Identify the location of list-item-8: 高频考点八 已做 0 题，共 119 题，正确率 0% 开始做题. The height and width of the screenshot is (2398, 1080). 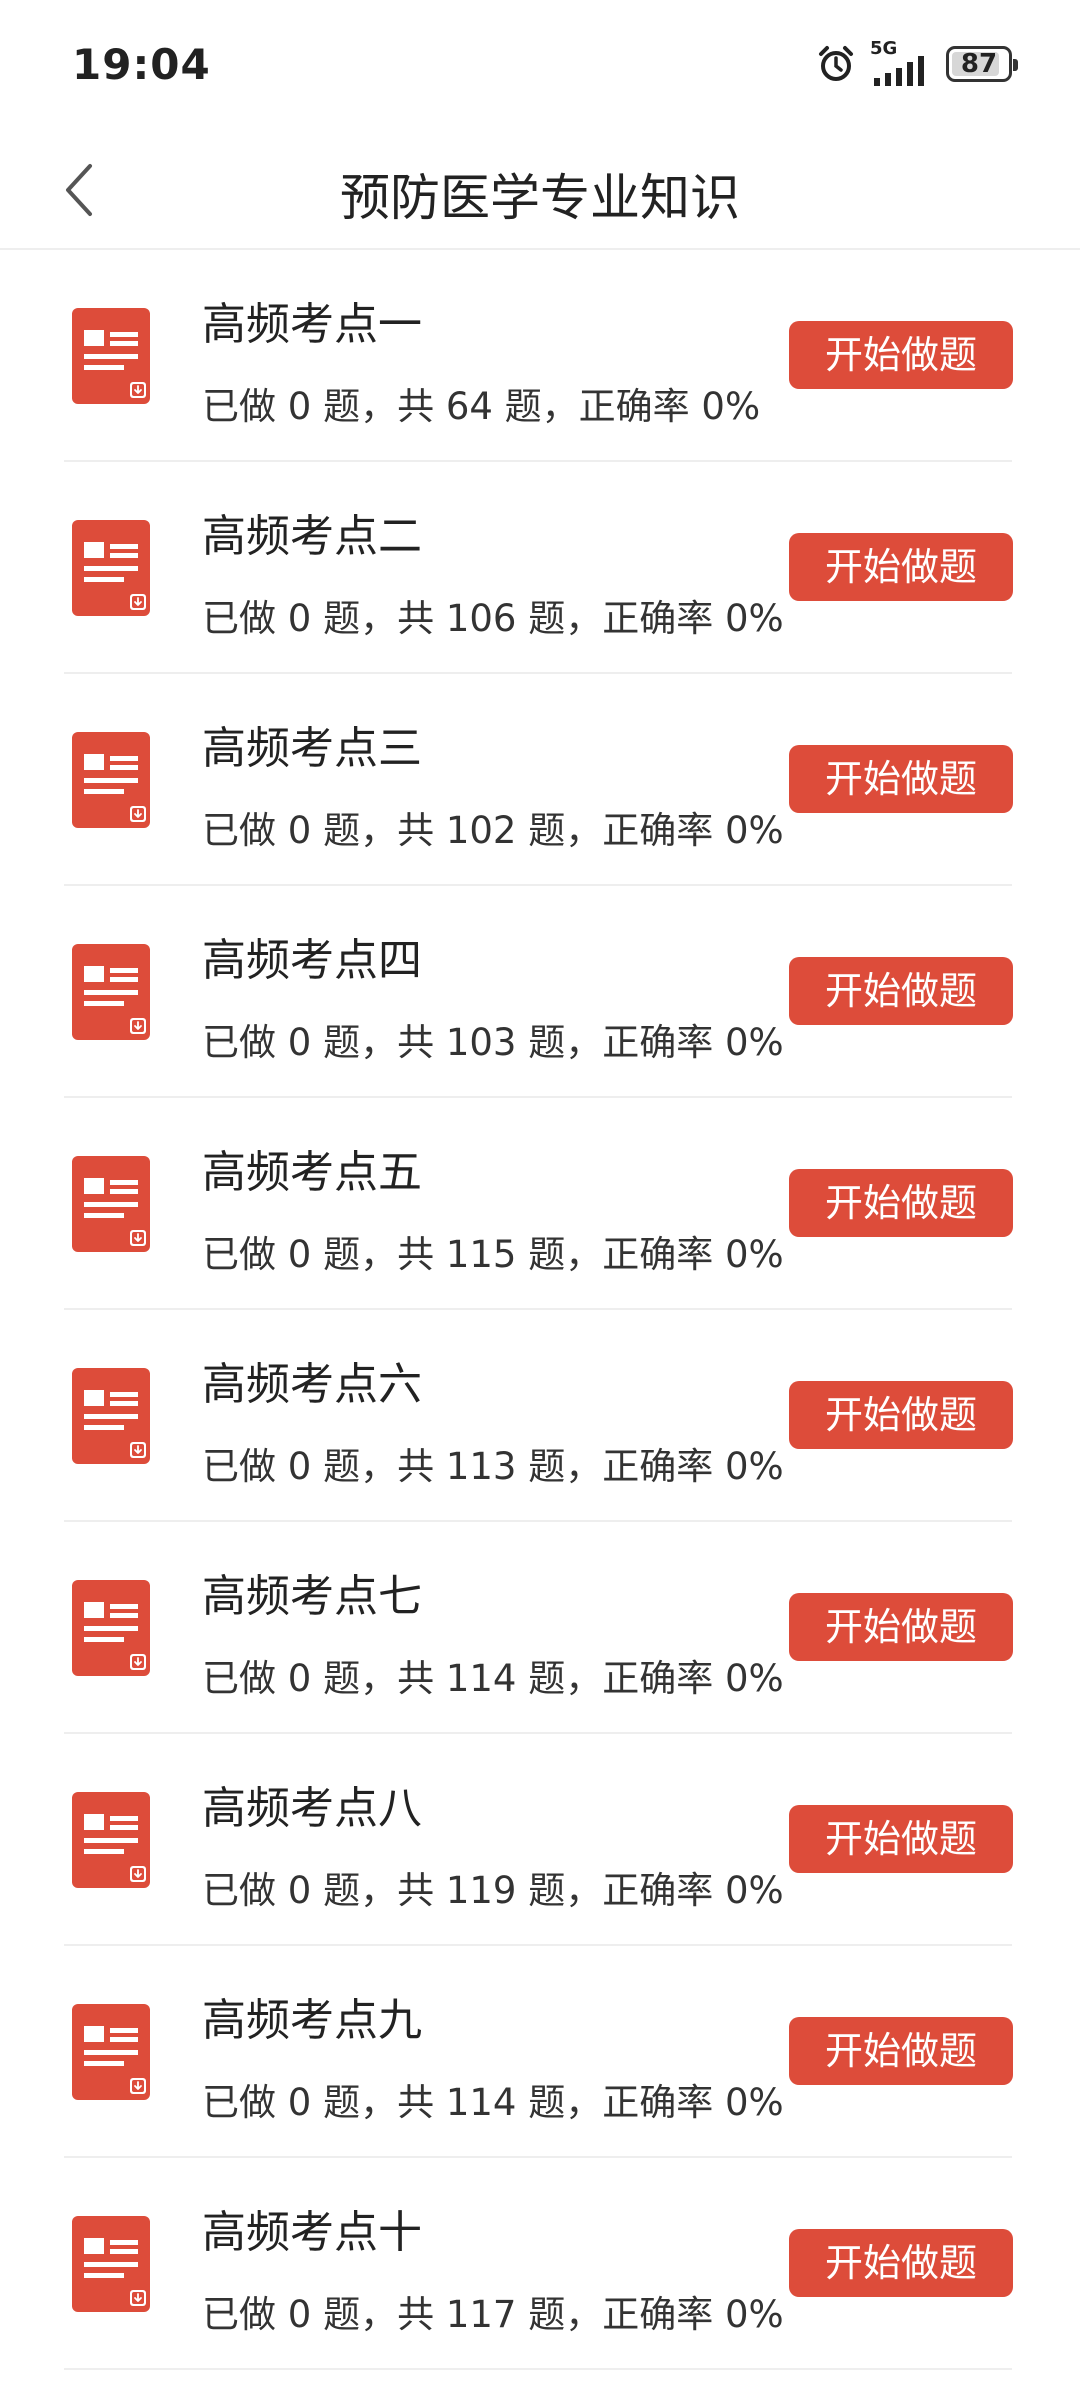
(540, 1840).